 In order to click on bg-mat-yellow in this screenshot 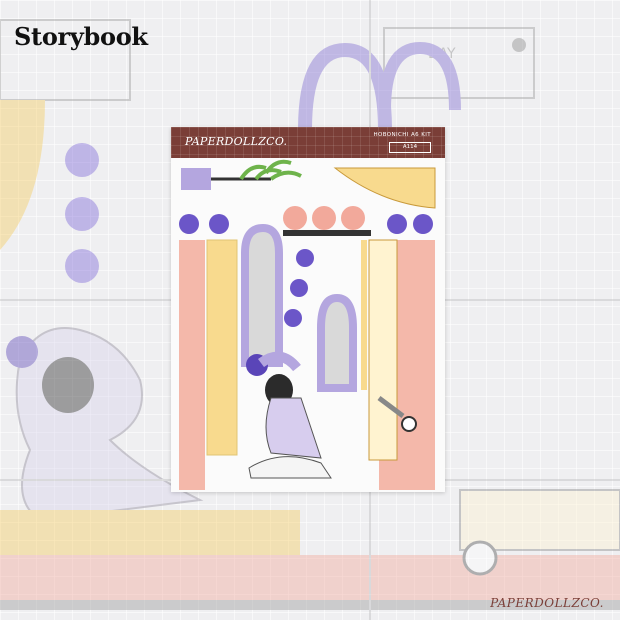, I will do `click(150, 535)`.